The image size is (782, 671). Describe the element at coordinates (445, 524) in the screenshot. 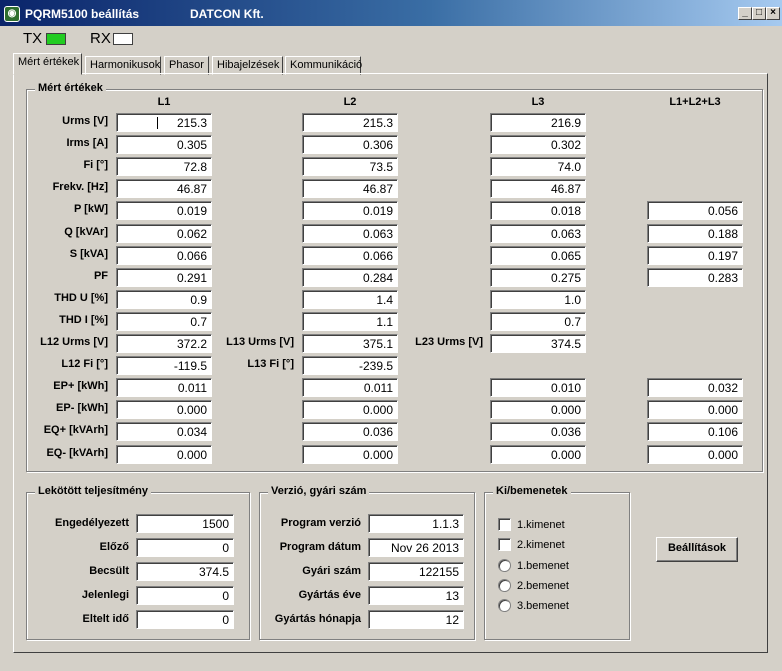

I see `value-text: 1.1.3` at that location.